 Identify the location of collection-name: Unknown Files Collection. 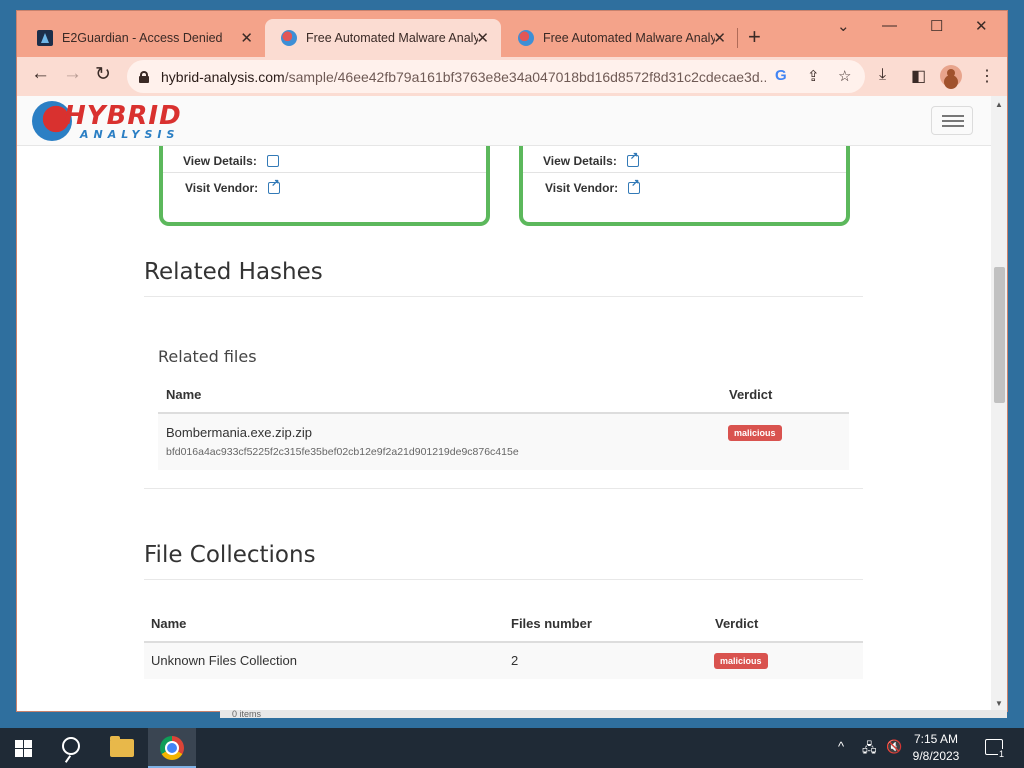
(224, 660).